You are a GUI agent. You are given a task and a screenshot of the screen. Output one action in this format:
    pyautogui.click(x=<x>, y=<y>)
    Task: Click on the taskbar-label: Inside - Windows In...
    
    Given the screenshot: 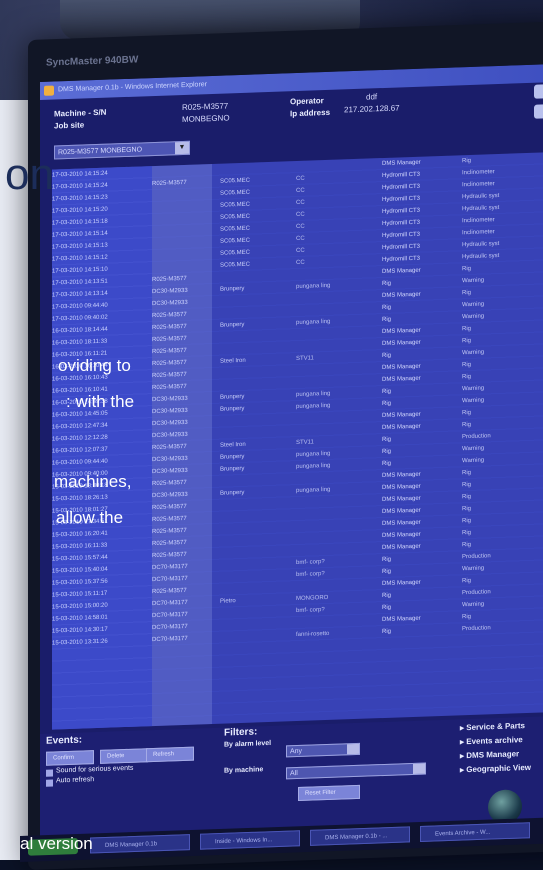 What is the action you would take?
    pyautogui.click(x=244, y=841)
    